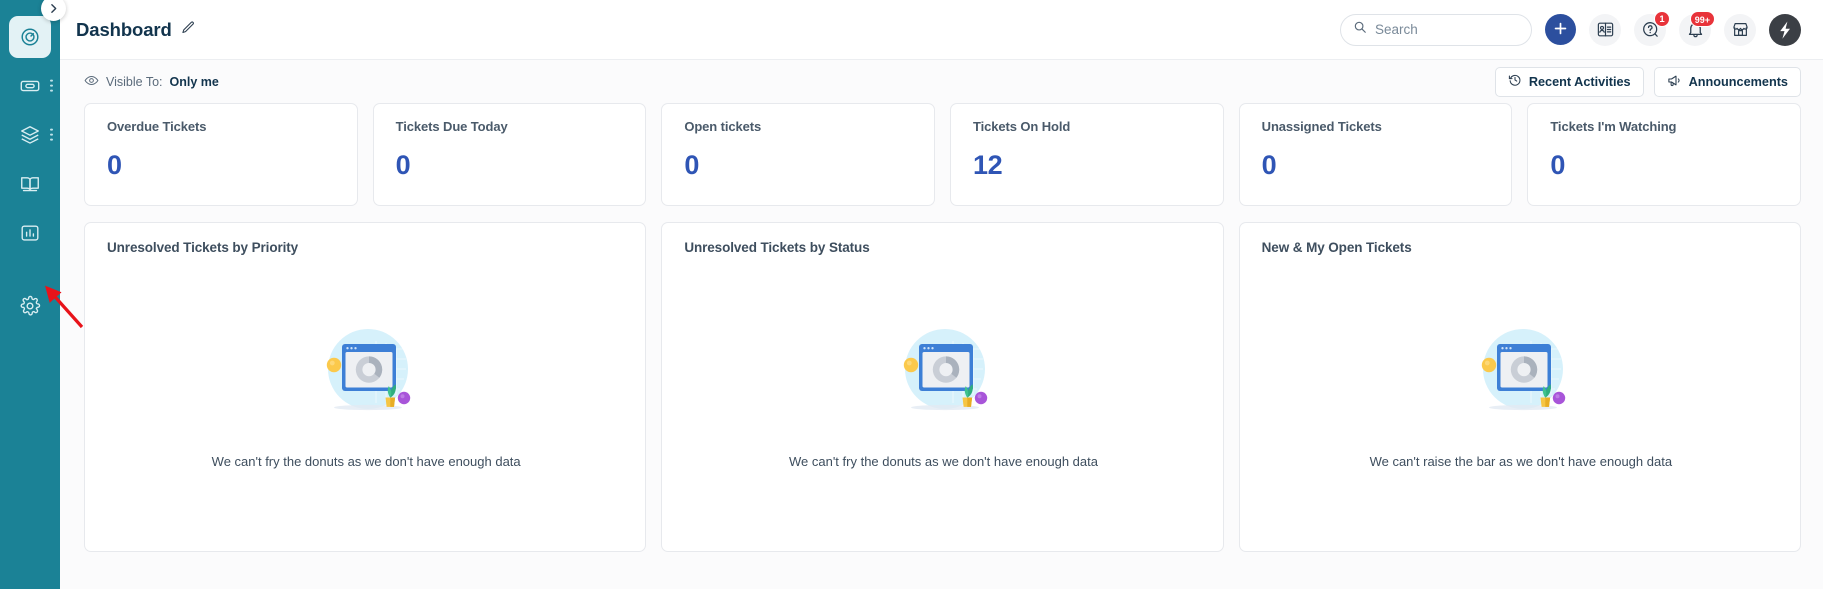 Image resolution: width=1823 pixels, height=589 pixels. I want to click on ticket-icon, so click(30, 86).